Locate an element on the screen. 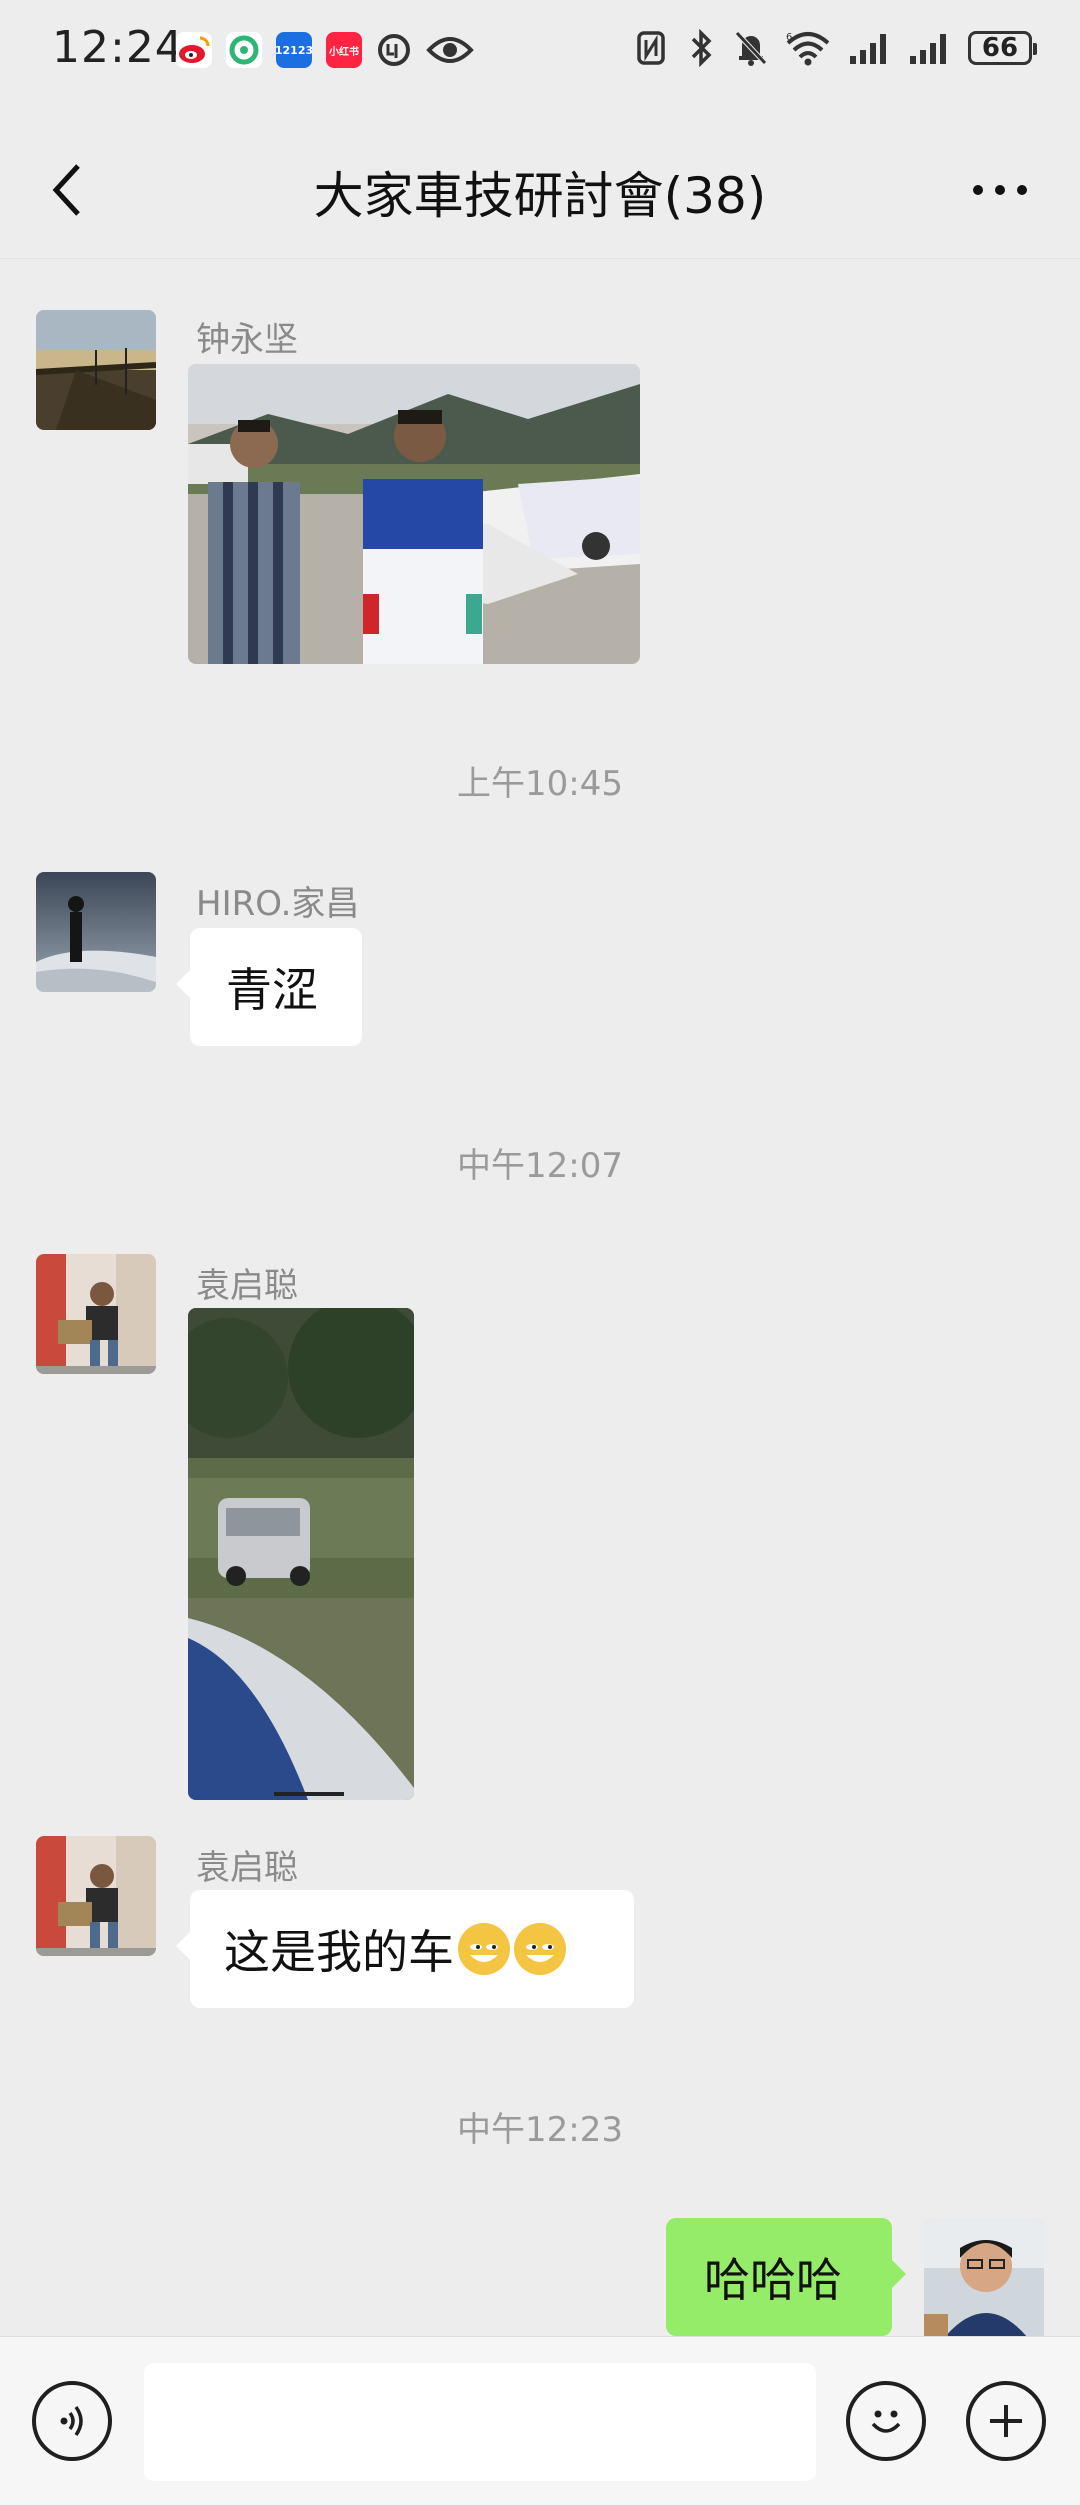  message-bubble: 这是我的车 is located at coordinates (405, 1949).